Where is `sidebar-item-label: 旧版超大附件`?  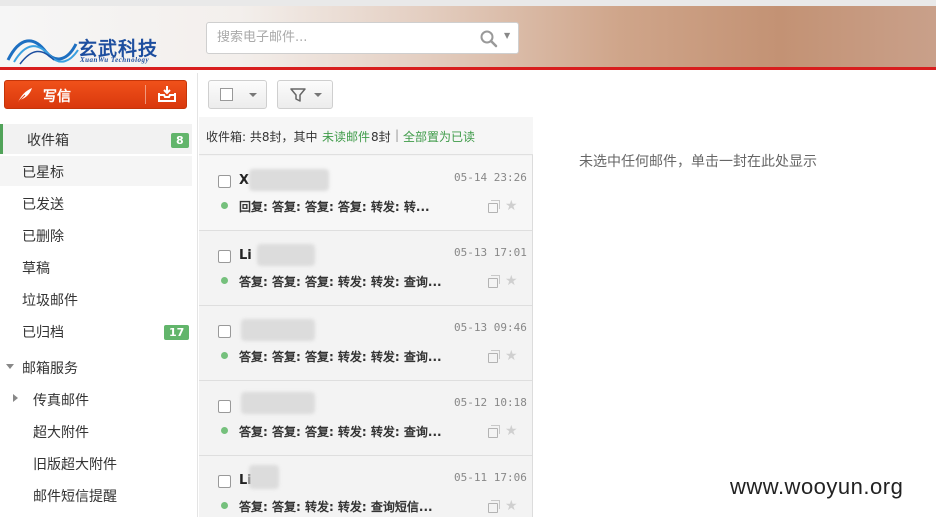
sidebar-item-label: 旧版超大附件 is located at coordinates (75, 465).